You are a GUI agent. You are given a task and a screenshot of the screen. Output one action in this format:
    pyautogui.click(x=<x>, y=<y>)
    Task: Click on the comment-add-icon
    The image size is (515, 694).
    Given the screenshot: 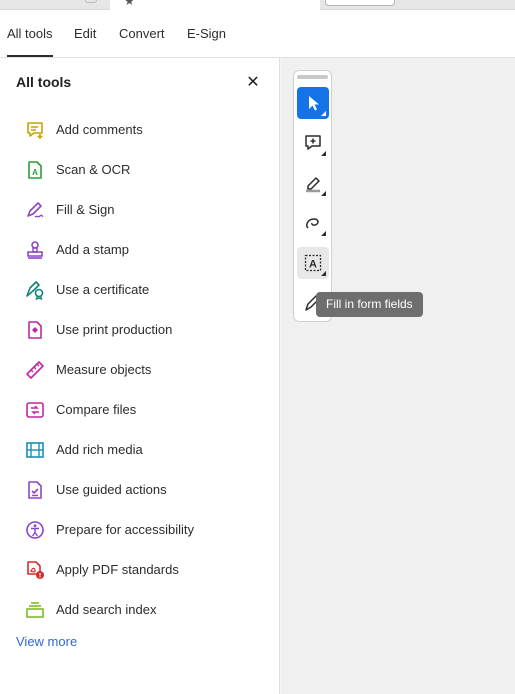 What is the action you would take?
    pyautogui.click(x=35, y=130)
    